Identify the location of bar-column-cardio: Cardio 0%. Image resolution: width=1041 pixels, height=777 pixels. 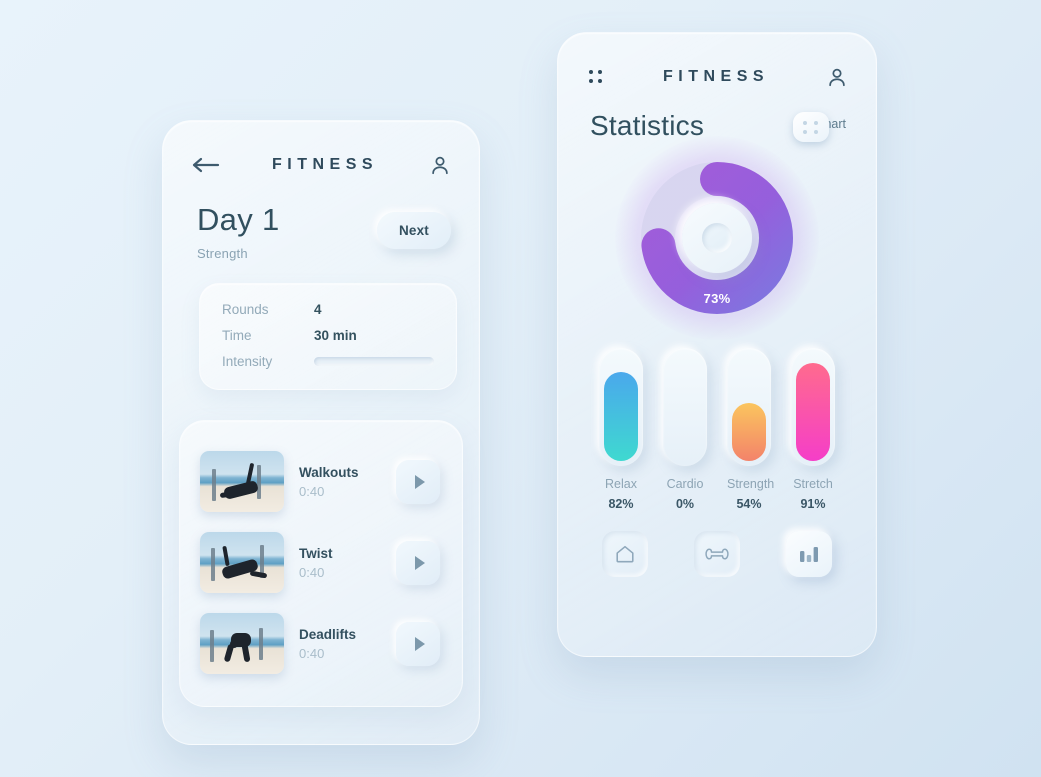
(685, 429).